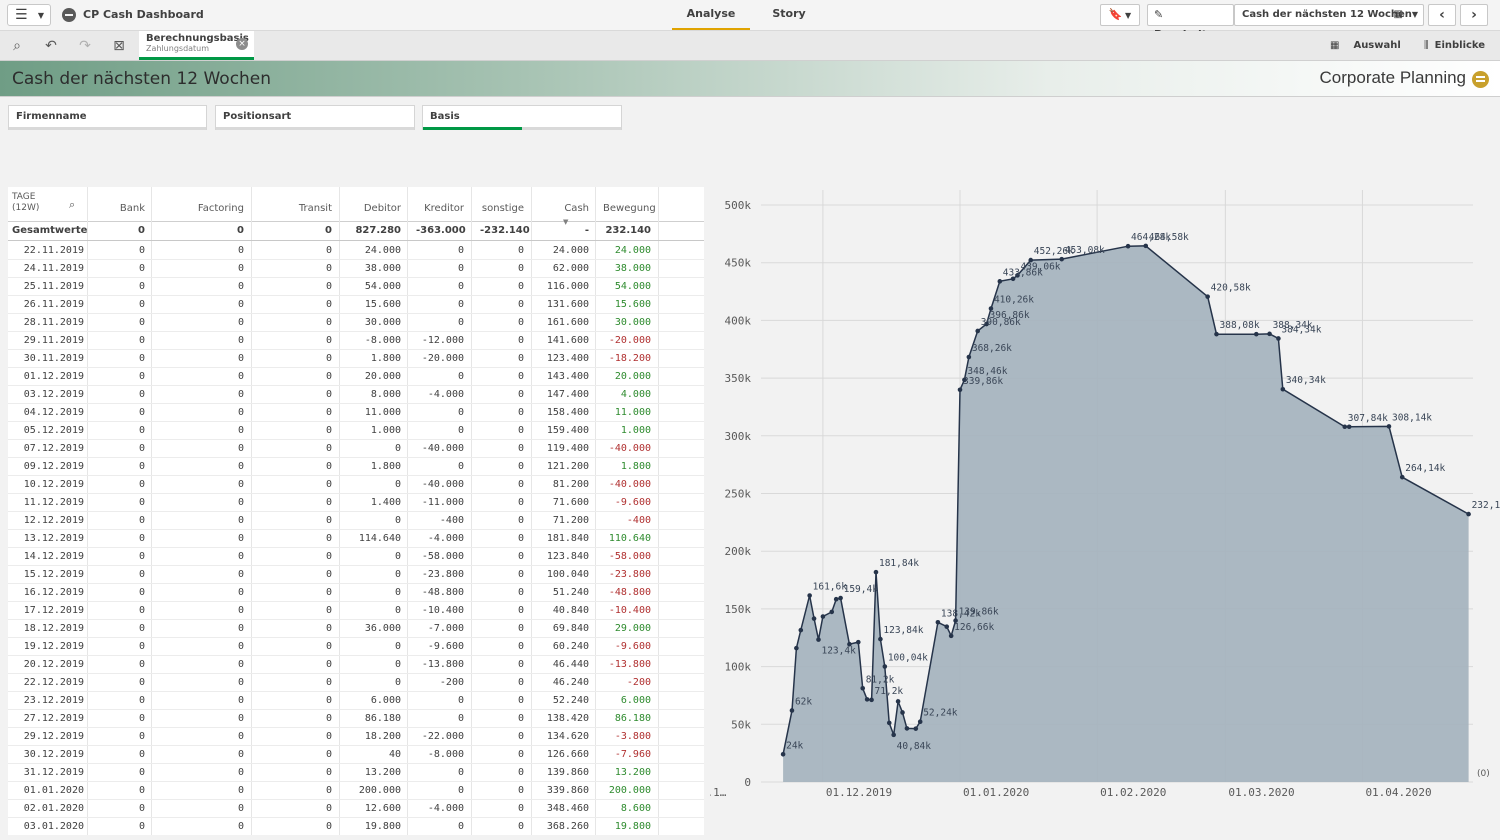 The width and height of the screenshot is (1500, 840). Describe the element at coordinates (356, 521) in the screenshot. I see `table-row: 12.12.2019 0 0 0 0 -400 0 71.200 -400` at that location.